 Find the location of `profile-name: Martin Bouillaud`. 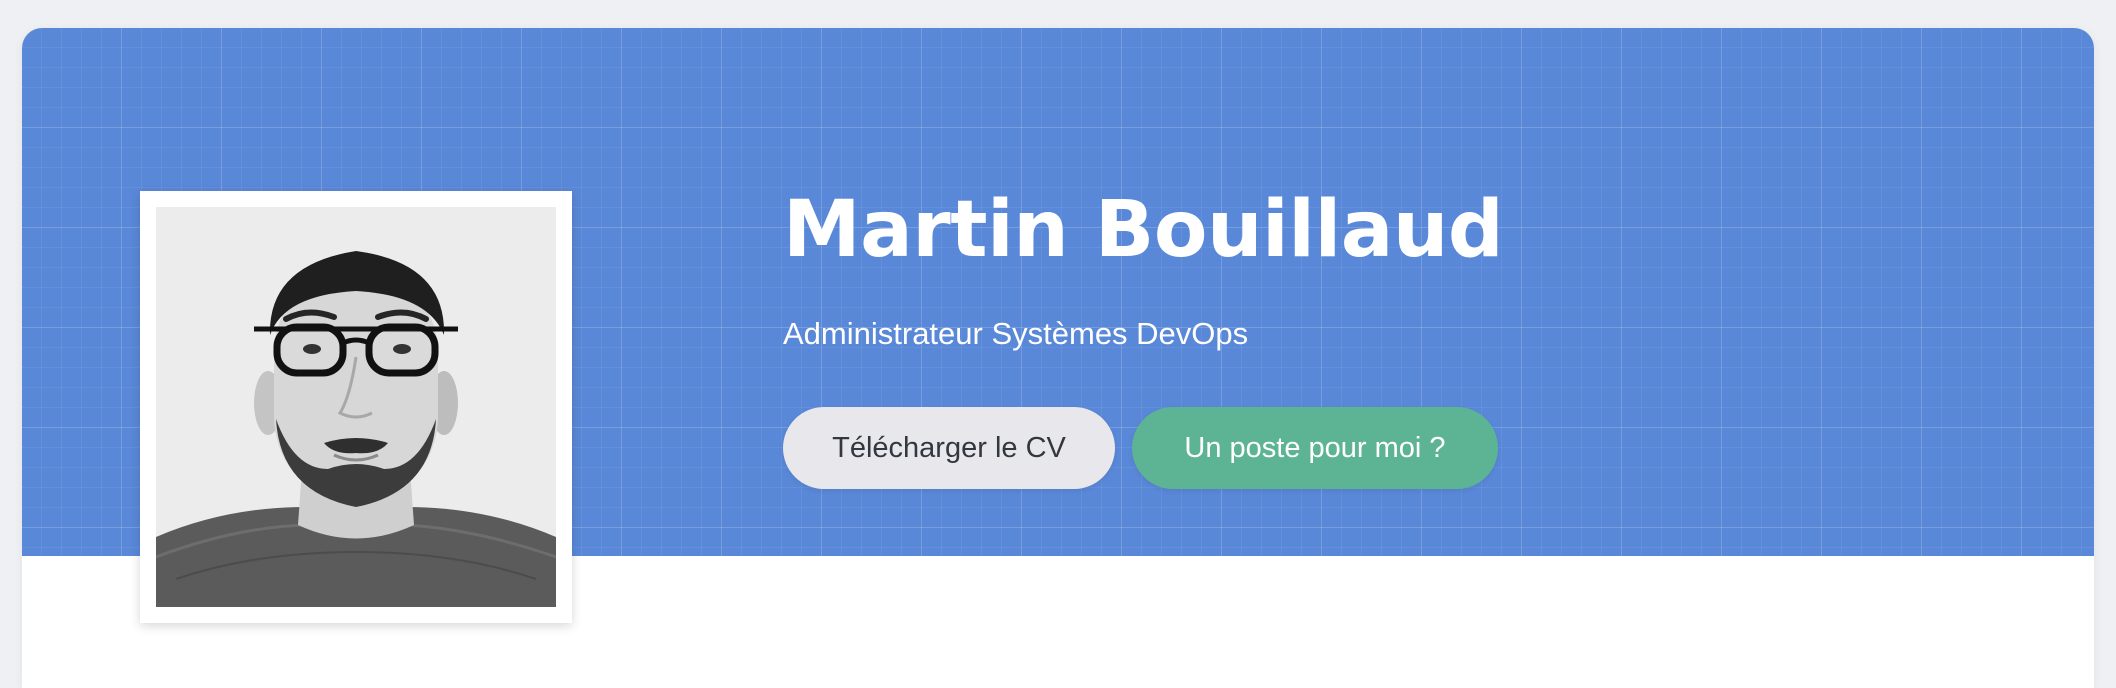

profile-name: Martin Bouillaud is located at coordinates (1143, 230).